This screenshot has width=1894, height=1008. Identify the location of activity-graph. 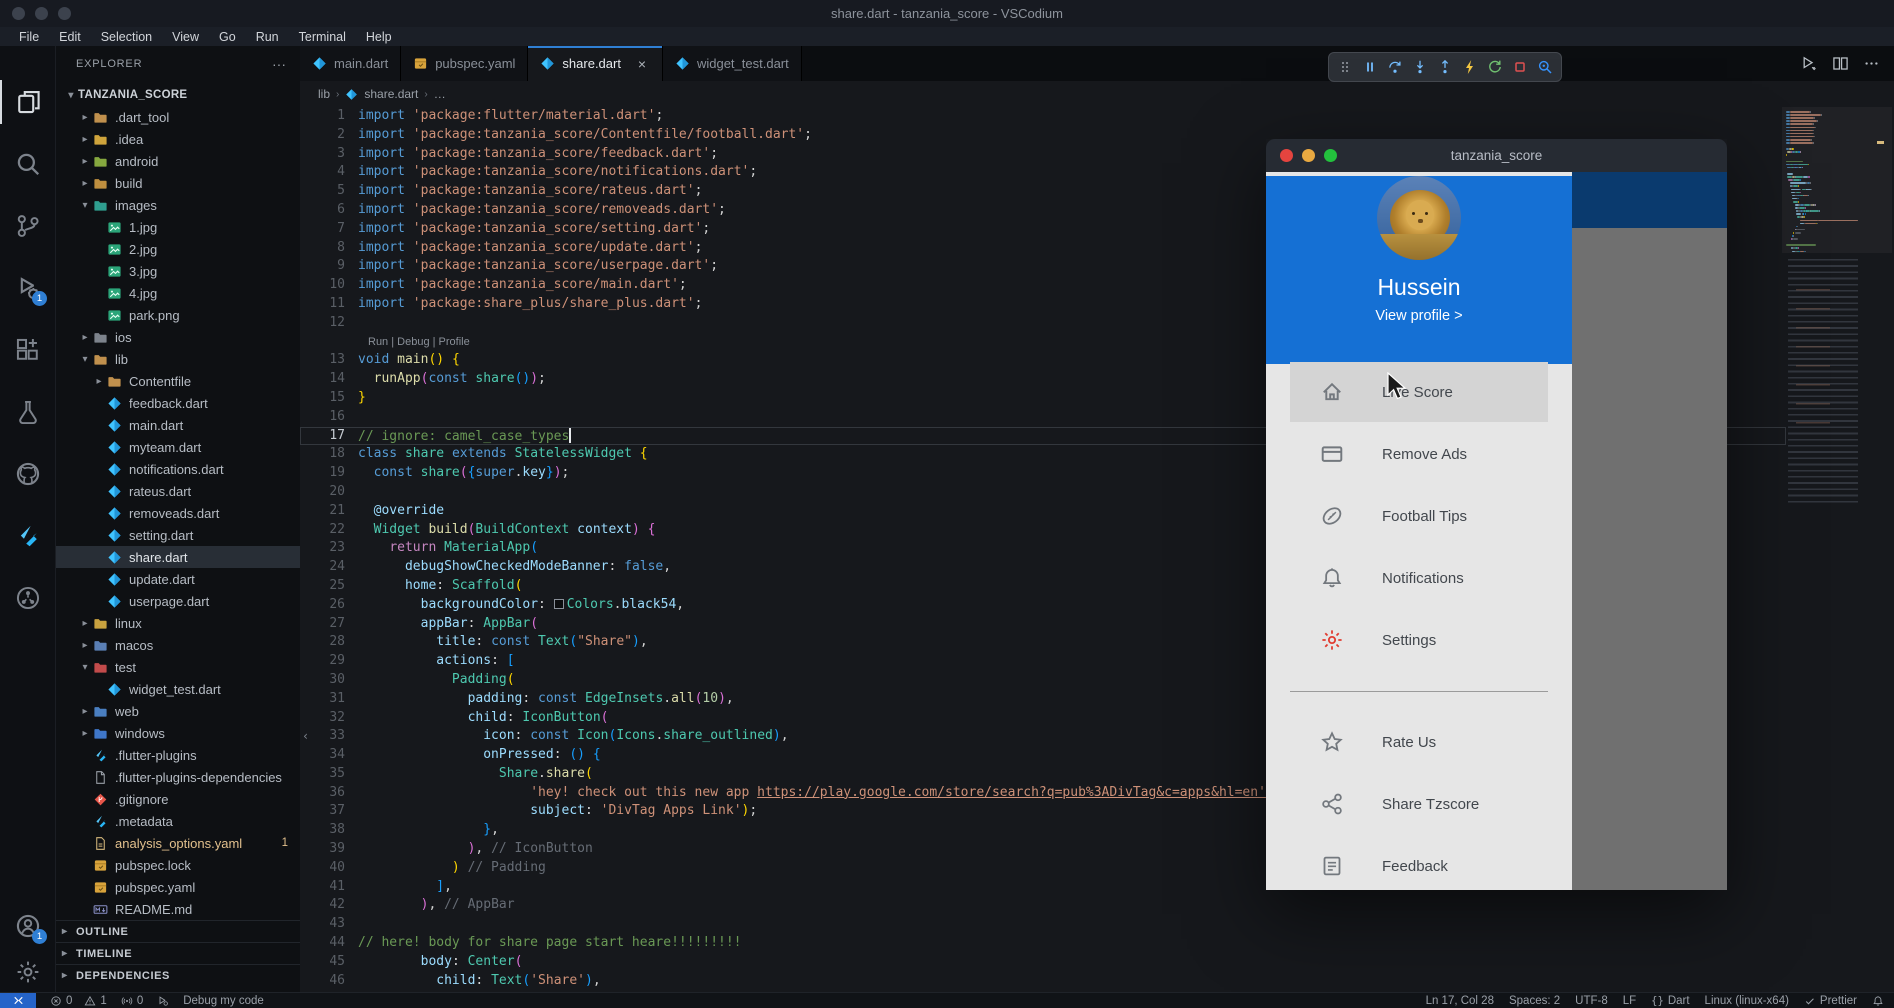
(28, 598).